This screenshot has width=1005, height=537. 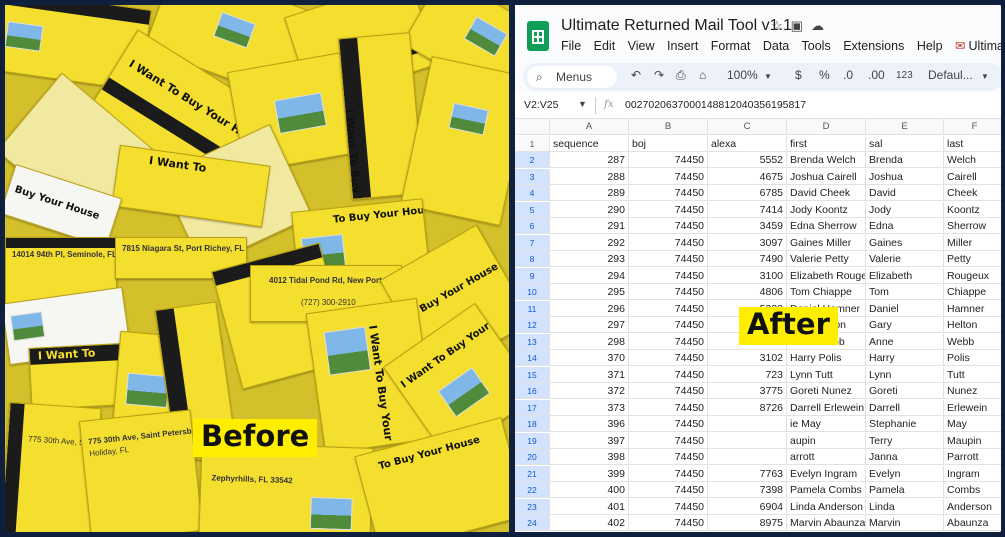 What do you see at coordinates (668, 127) in the screenshot?
I see `column-header-b: B` at bounding box center [668, 127].